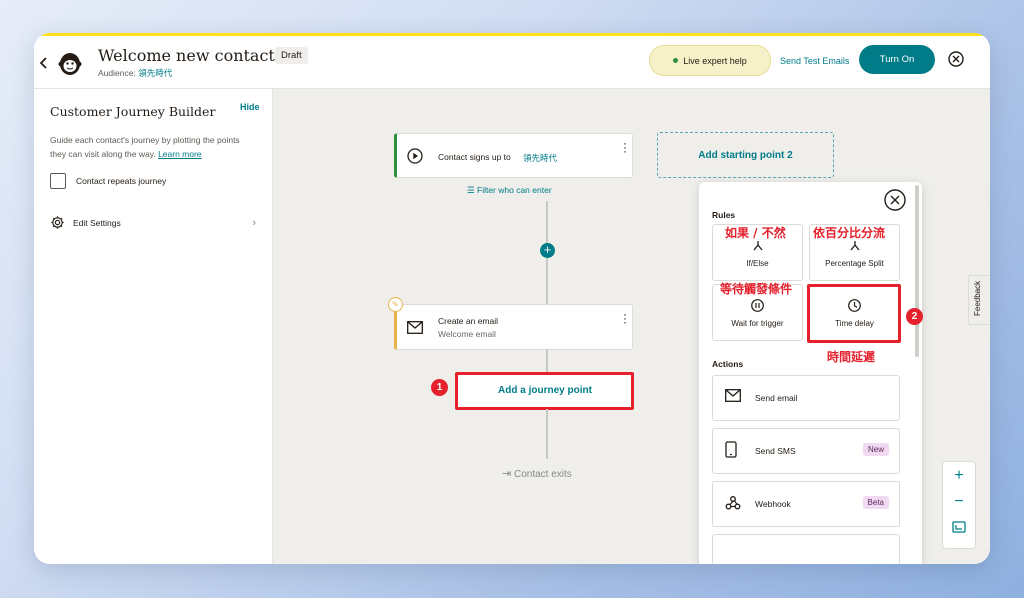 The width and height of the screenshot is (1024, 598). I want to click on status-badge: Draft, so click(291, 55).